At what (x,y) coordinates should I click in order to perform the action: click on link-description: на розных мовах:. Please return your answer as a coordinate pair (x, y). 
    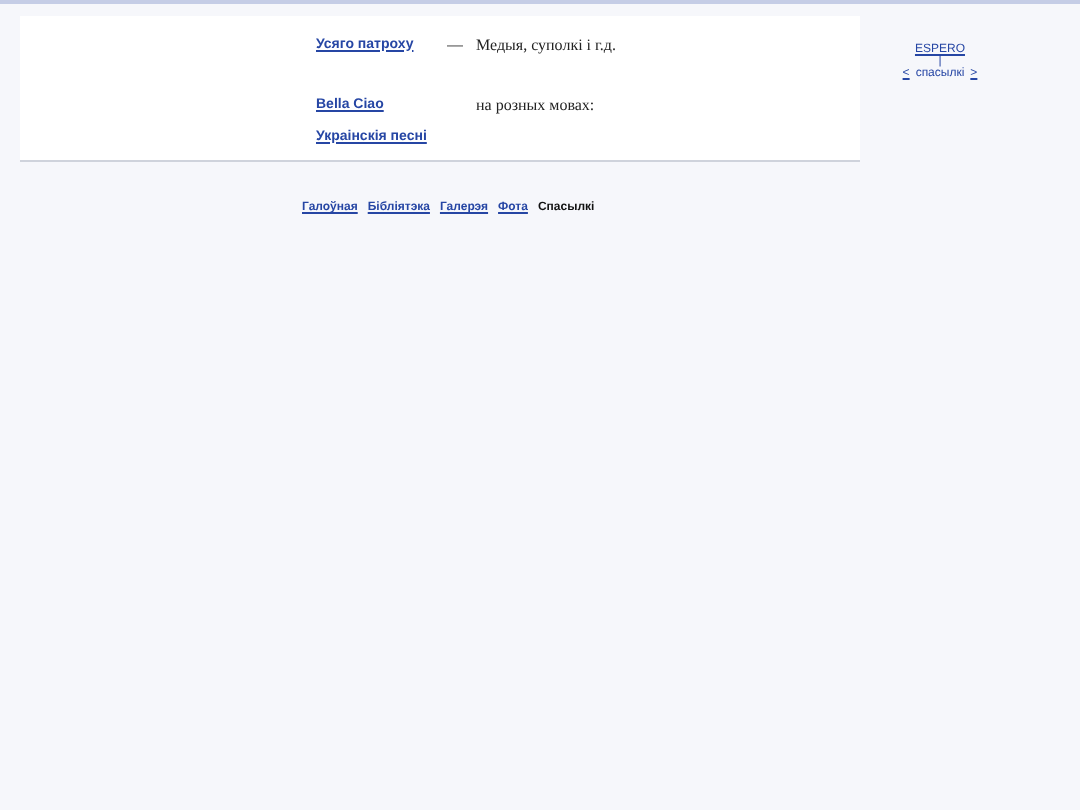
    Looking at the image, I should click on (535, 104).